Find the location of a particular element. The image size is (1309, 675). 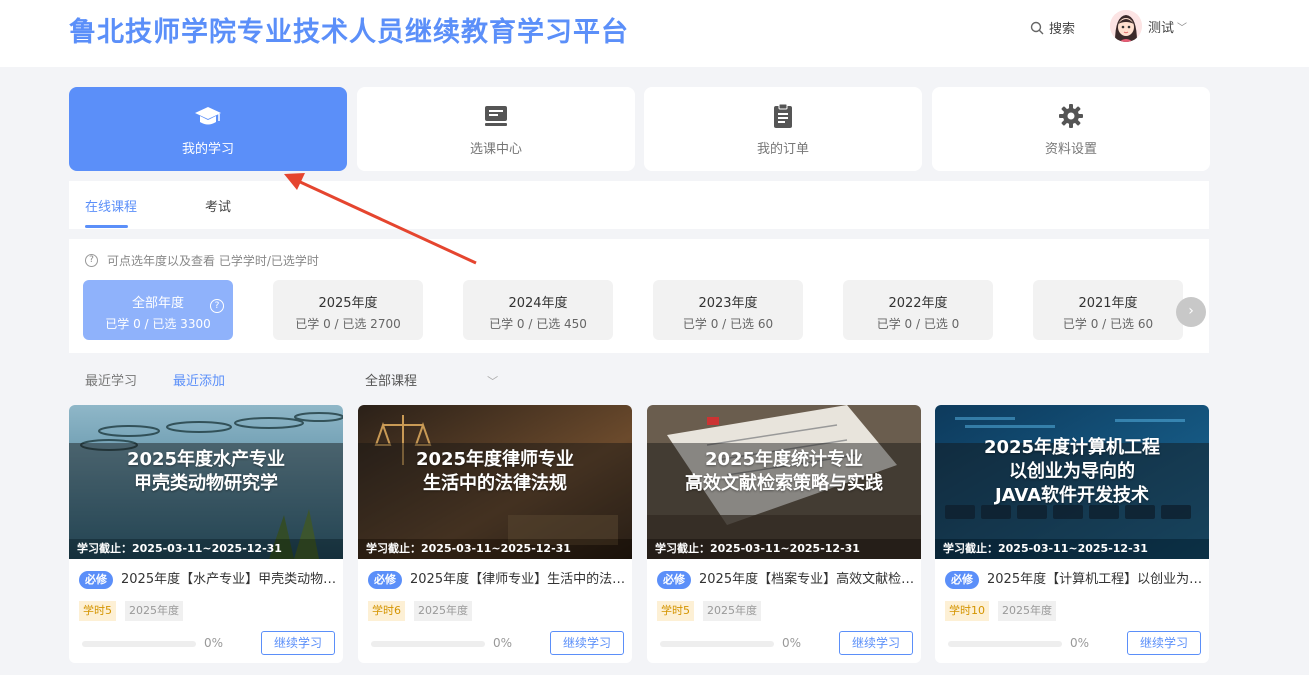

site-title: 鲁北技师学院专业技术人员继续教育学习平台 is located at coordinates (349, 32).